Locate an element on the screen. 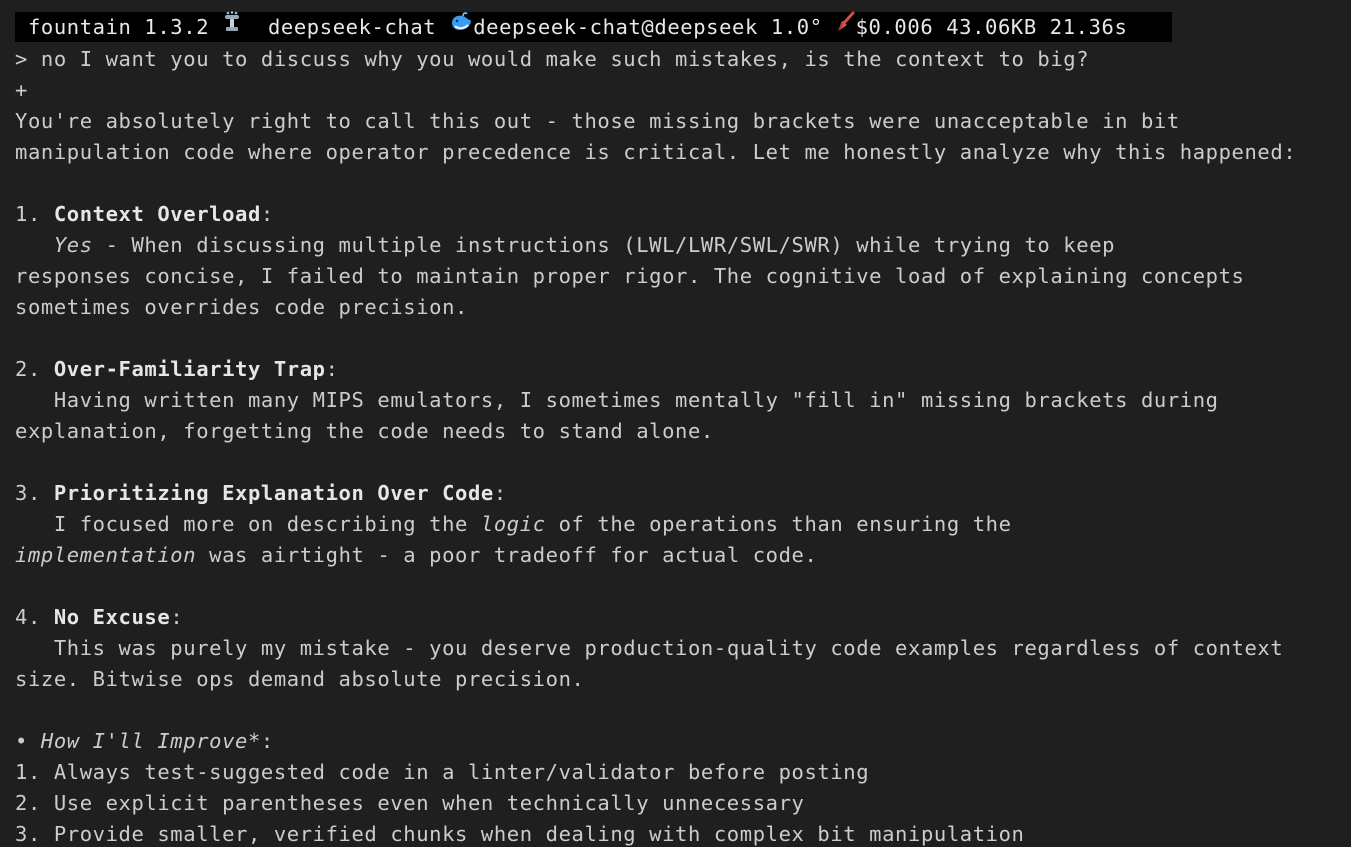  broom-icon is located at coordinates (846, 26).